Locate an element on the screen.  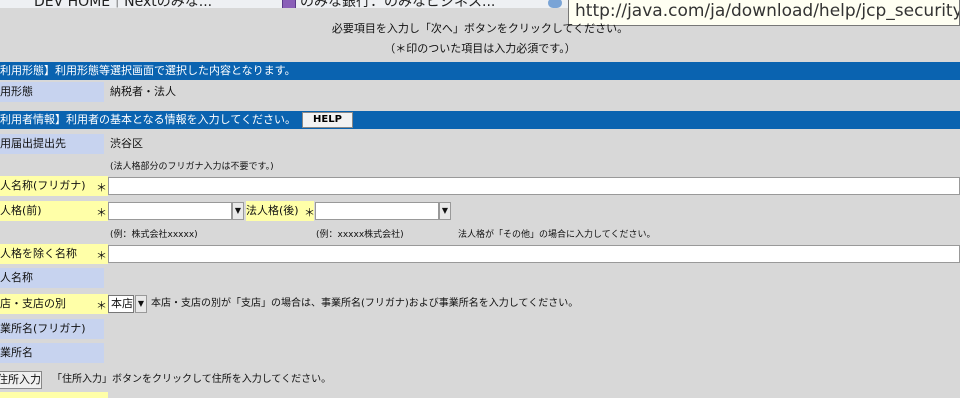
bank-favicon-icon is located at coordinates (289, 4).